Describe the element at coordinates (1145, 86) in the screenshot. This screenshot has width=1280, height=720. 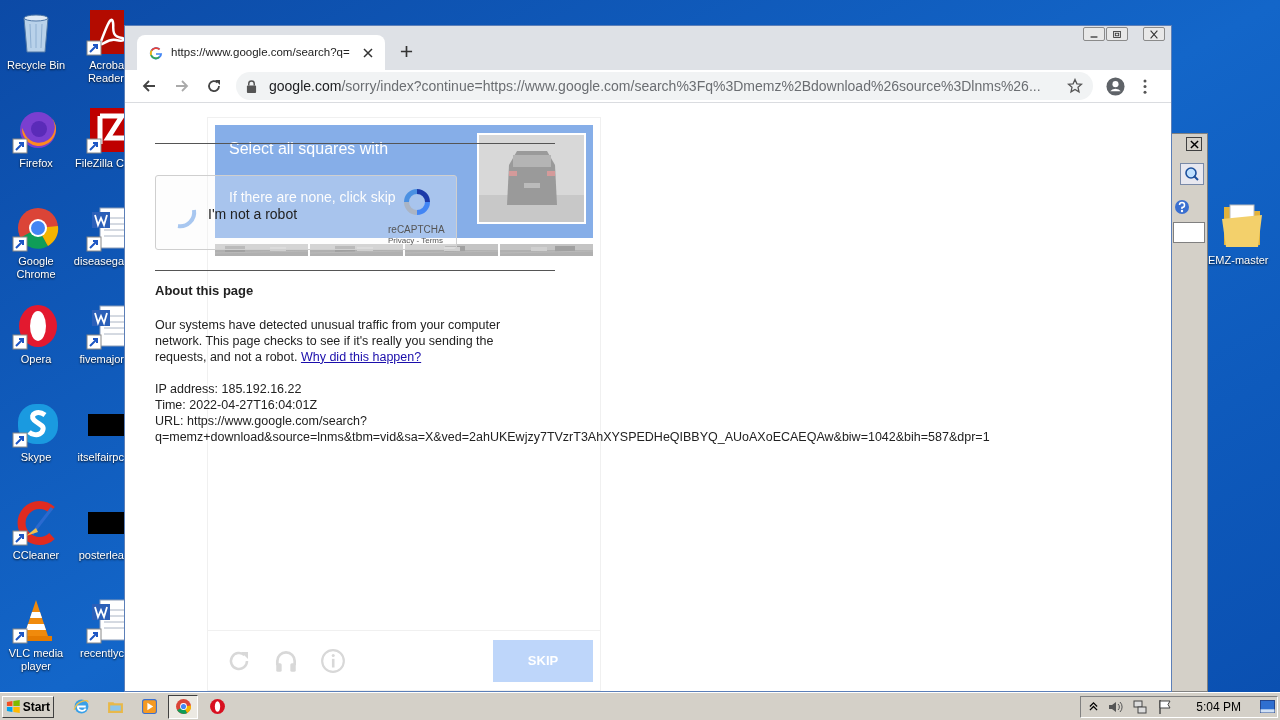
I see `menu-icon` at that location.